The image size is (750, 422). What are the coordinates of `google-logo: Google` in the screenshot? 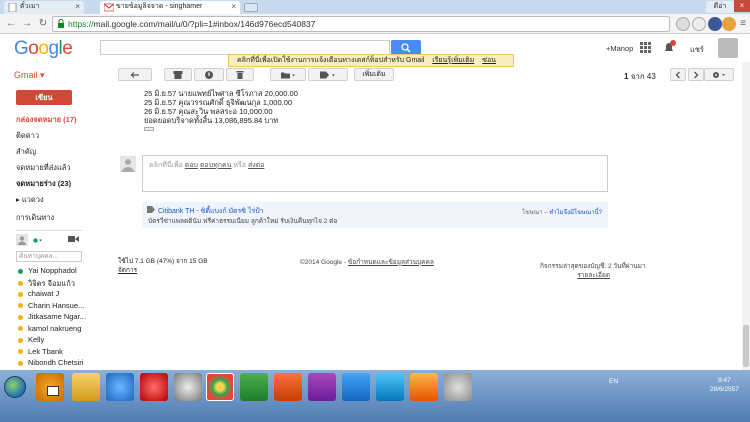 It's located at (43, 49).